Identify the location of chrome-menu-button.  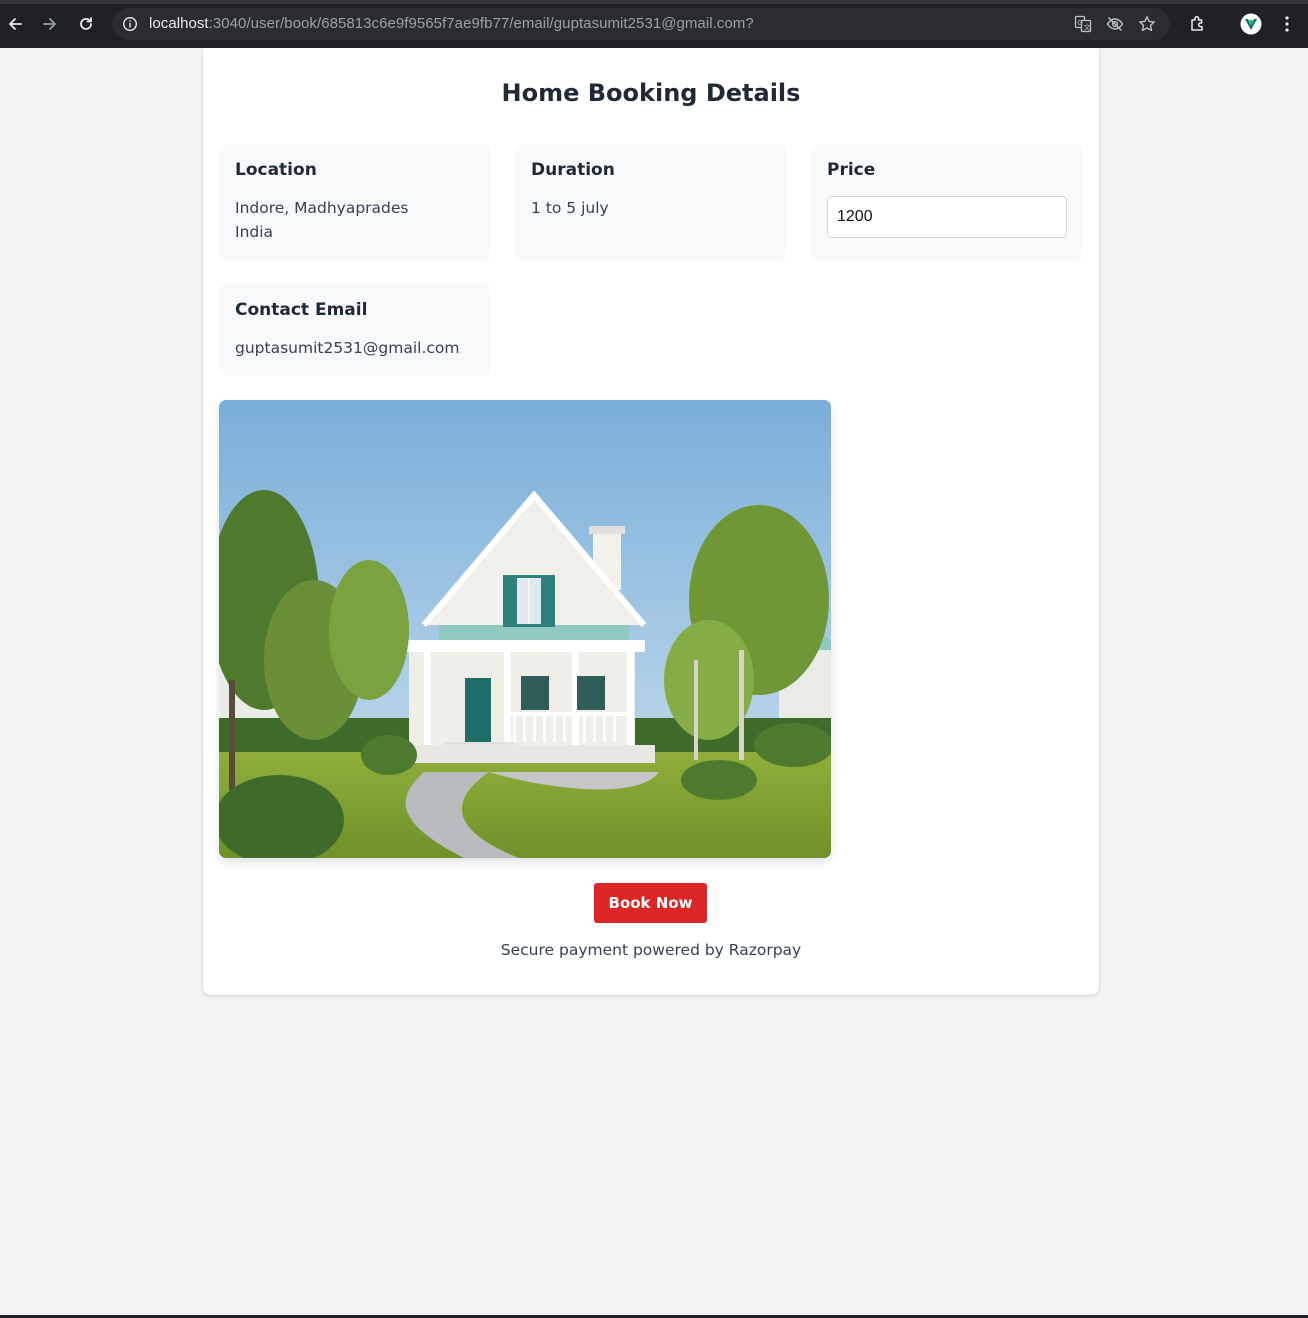
(1287, 24).